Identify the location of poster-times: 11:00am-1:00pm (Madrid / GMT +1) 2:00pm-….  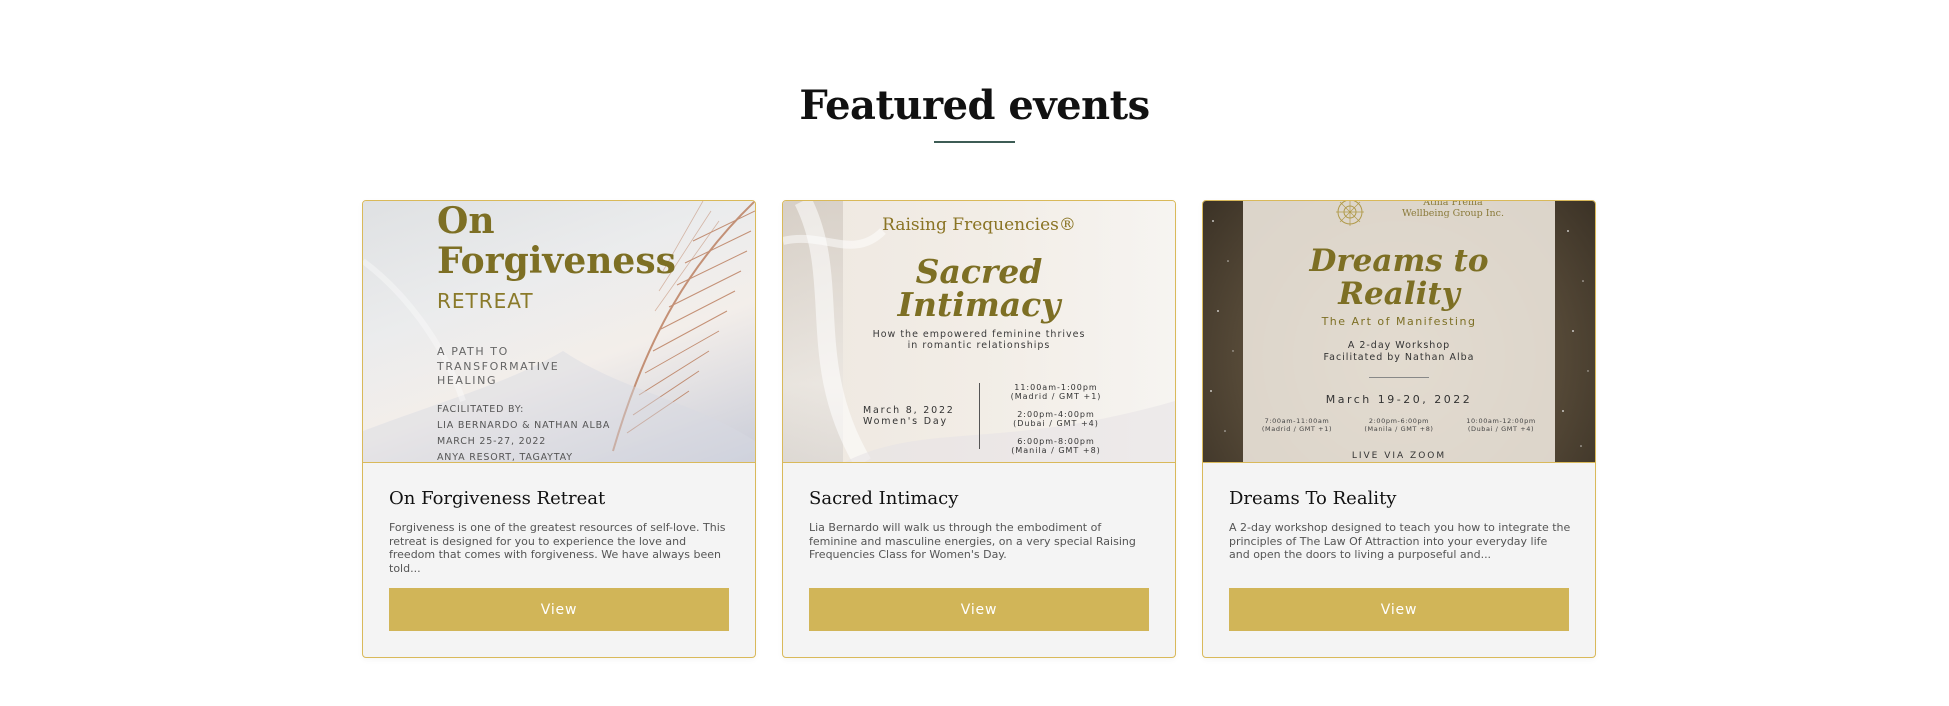
(1056, 419).